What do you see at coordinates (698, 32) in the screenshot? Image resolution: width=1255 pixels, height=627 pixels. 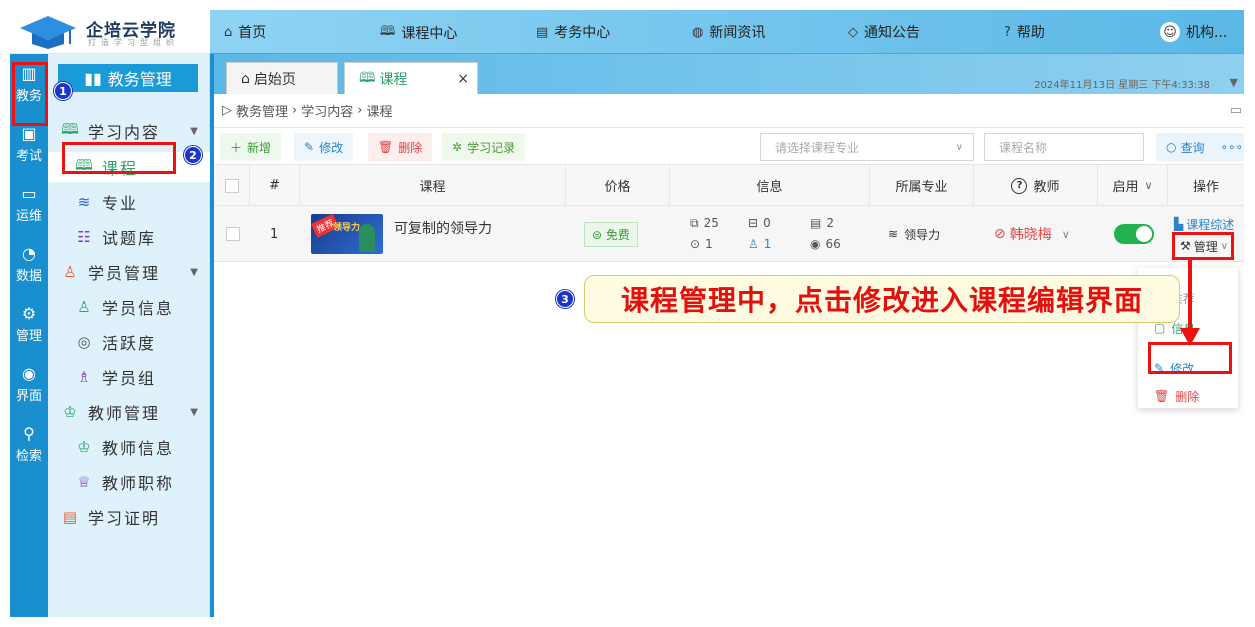 I see `news-icon: ◍` at bounding box center [698, 32].